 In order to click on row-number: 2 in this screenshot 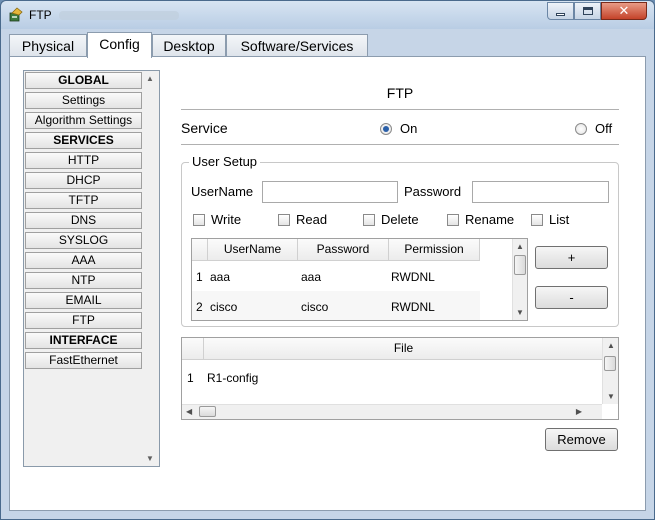, I will do `click(199, 307)`.